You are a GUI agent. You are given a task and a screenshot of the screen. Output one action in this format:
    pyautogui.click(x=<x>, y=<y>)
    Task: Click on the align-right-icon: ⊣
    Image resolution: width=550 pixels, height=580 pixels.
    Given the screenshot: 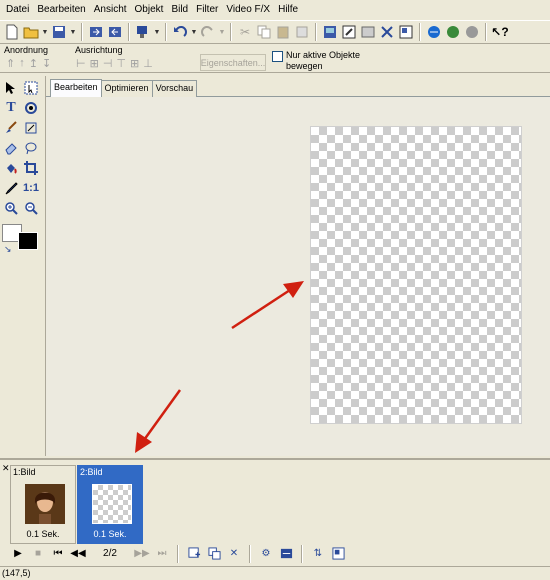 What is the action you would take?
    pyautogui.click(x=108, y=63)
    